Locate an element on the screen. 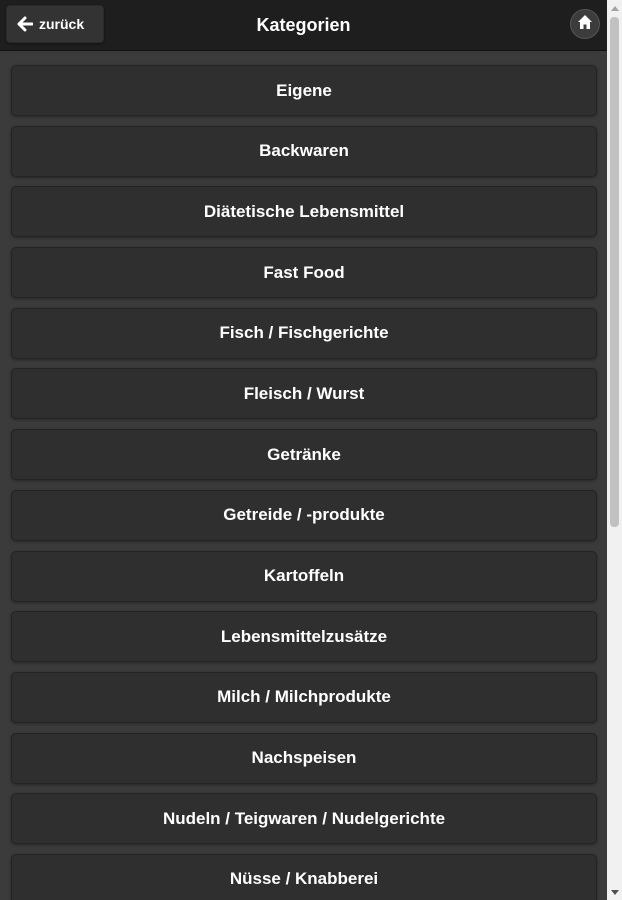 The width and height of the screenshot is (622, 900). category-item: Fast Food is located at coordinates (304, 273).